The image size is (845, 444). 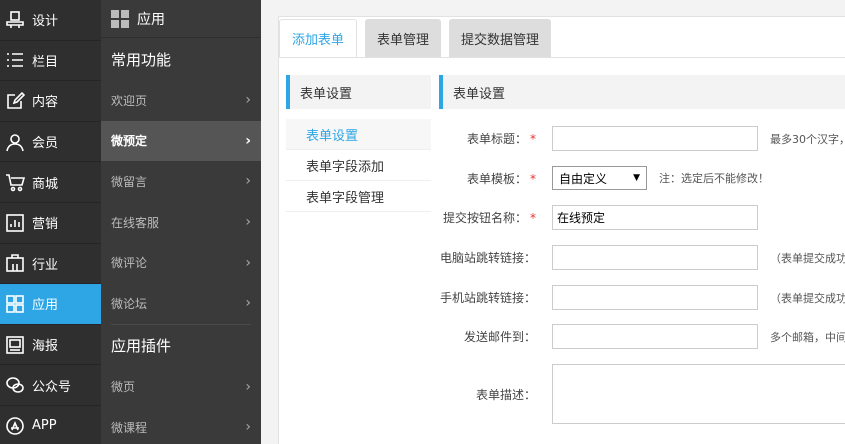 I want to click on nav-item-marketing: 营销, so click(x=50, y=223).